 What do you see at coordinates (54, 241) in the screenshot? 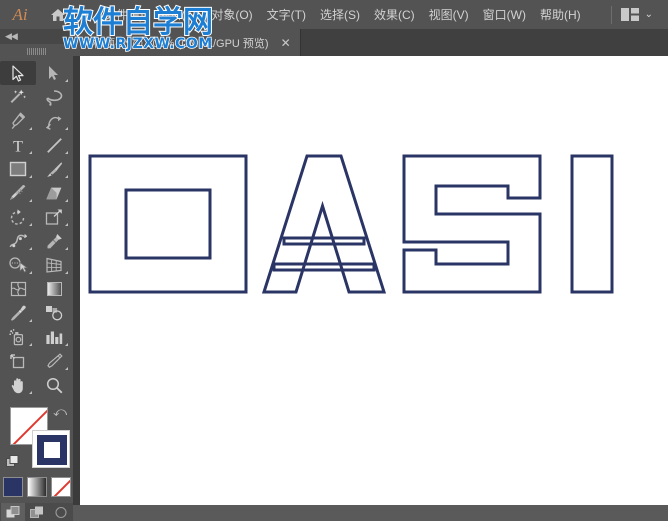
I see `free-transform-tool` at bounding box center [54, 241].